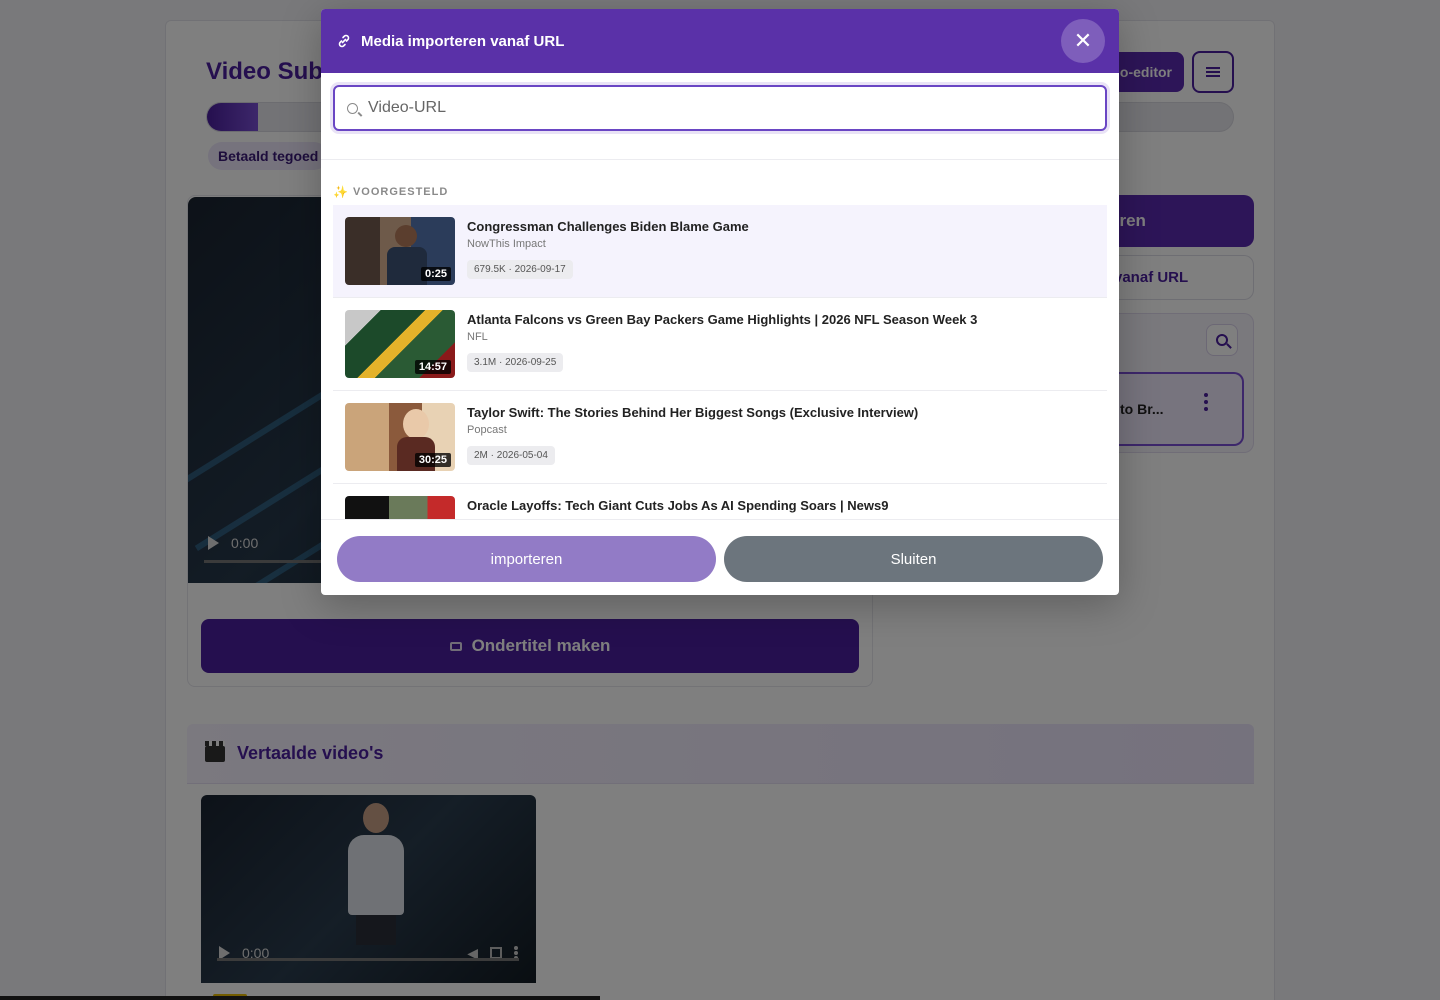 Image resolution: width=1440 pixels, height=1000 pixels. I want to click on video-meta: 2M · 2026-05-04, so click(511, 455).